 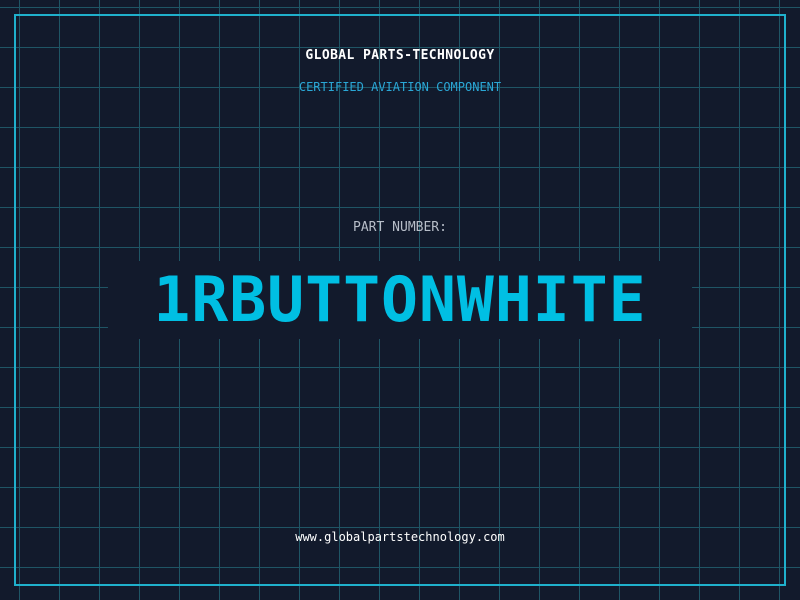 What do you see at coordinates (400, 55) in the screenshot?
I see `company-name: GLOBAL PARTS-TECHNOLOGY` at bounding box center [400, 55].